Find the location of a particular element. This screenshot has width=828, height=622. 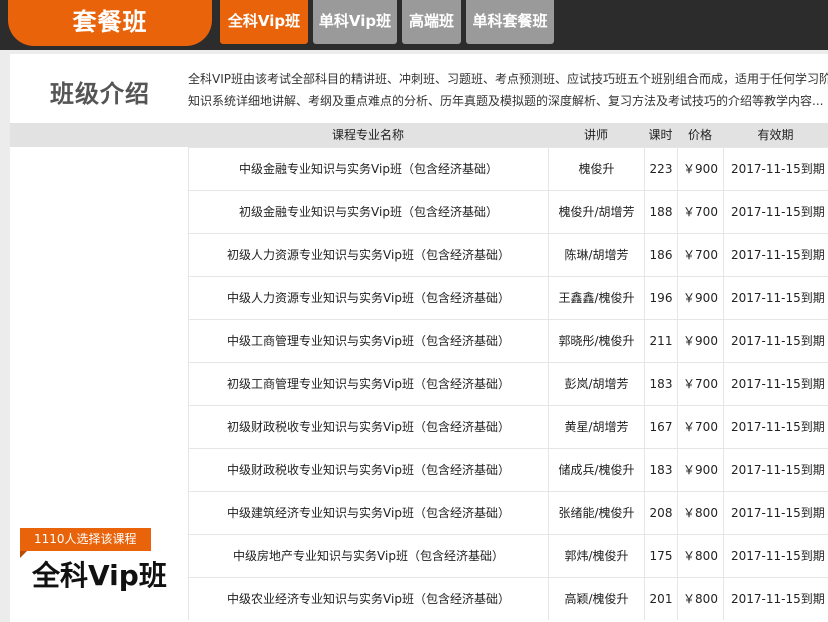

course-name: 中级财政税收专业知识与实务Vip班（包含经济基础） is located at coordinates (368, 470).